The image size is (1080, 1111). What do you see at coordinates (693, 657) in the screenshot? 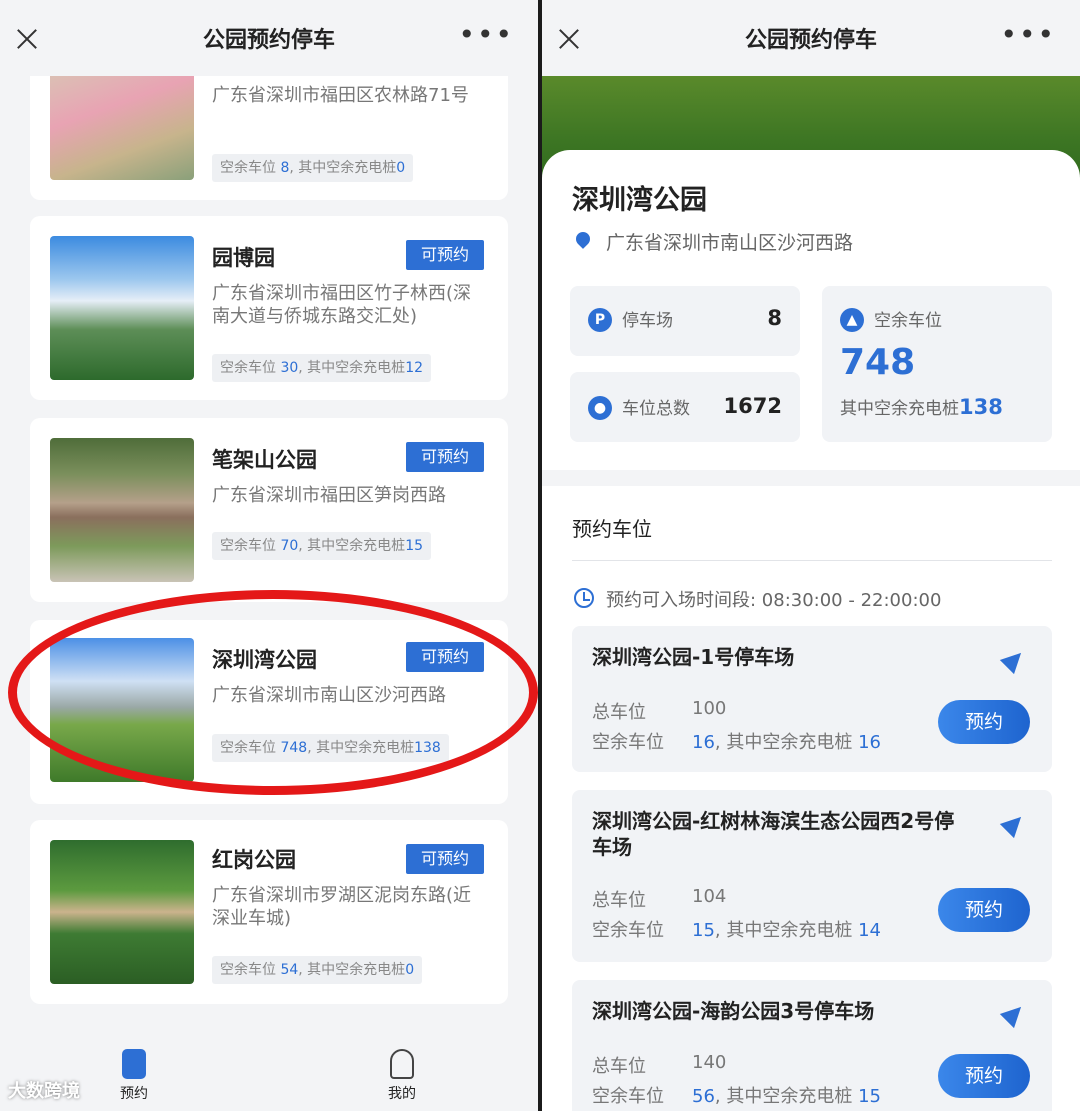
I see `lot-name: 深圳湾公园-1号停车场` at bounding box center [693, 657].